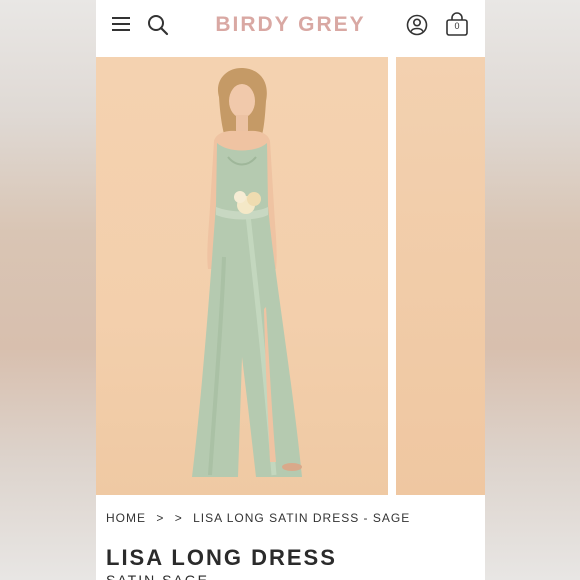 This screenshot has height=580, width=580. Describe the element at coordinates (440, 276) in the screenshot. I see `product-image-next` at that location.